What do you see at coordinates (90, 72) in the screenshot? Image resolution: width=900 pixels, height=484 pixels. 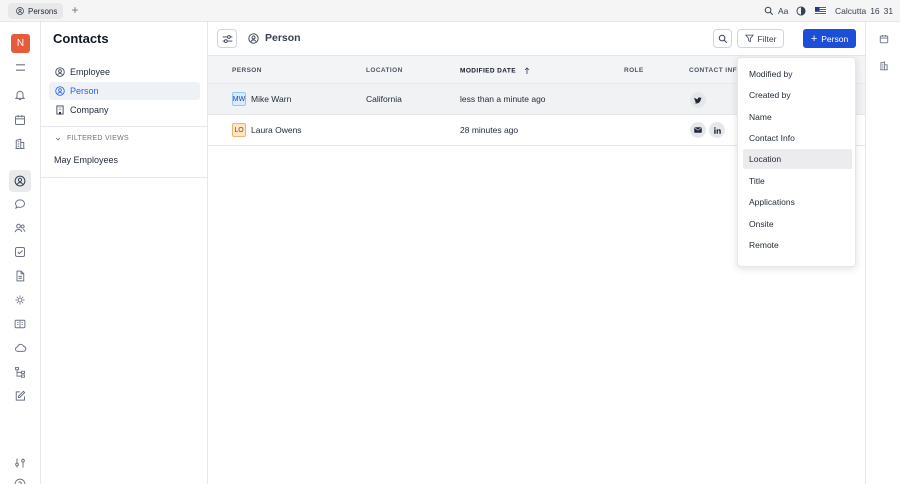 I see `sidebar-item-label: Employee` at bounding box center [90, 72].